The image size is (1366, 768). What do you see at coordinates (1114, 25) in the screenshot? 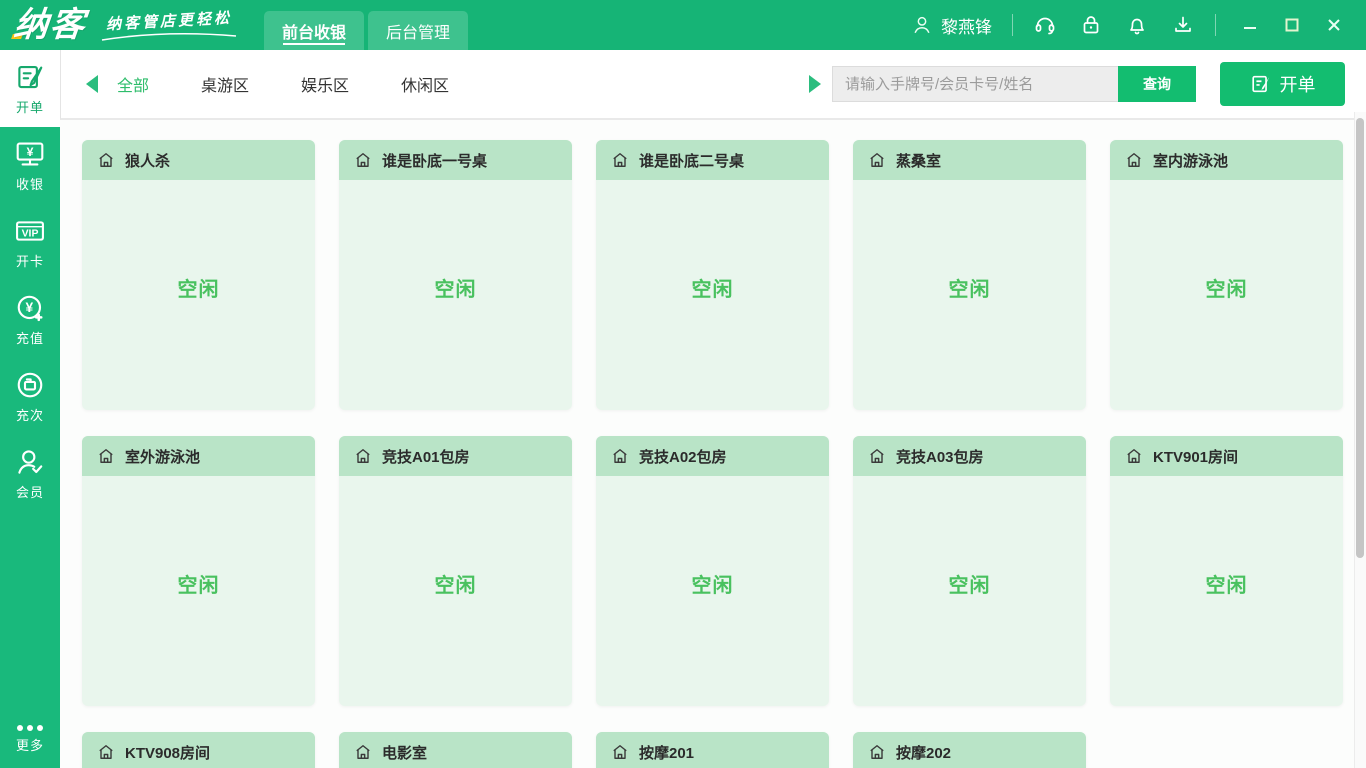
I see `topbar-icons` at bounding box center [1114, 25].